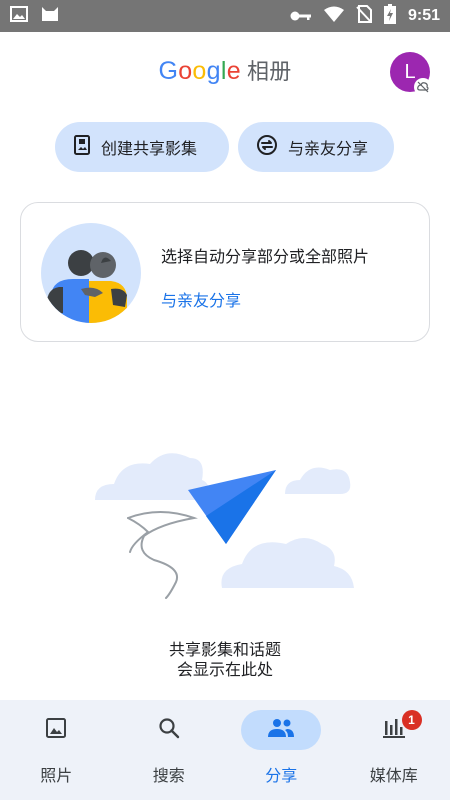 This screenshot has height=800, width=450. What do you see at coordinates (269, 72) in the screenshot?
I see `product-name: 相册` at bounding box center [269, 72].